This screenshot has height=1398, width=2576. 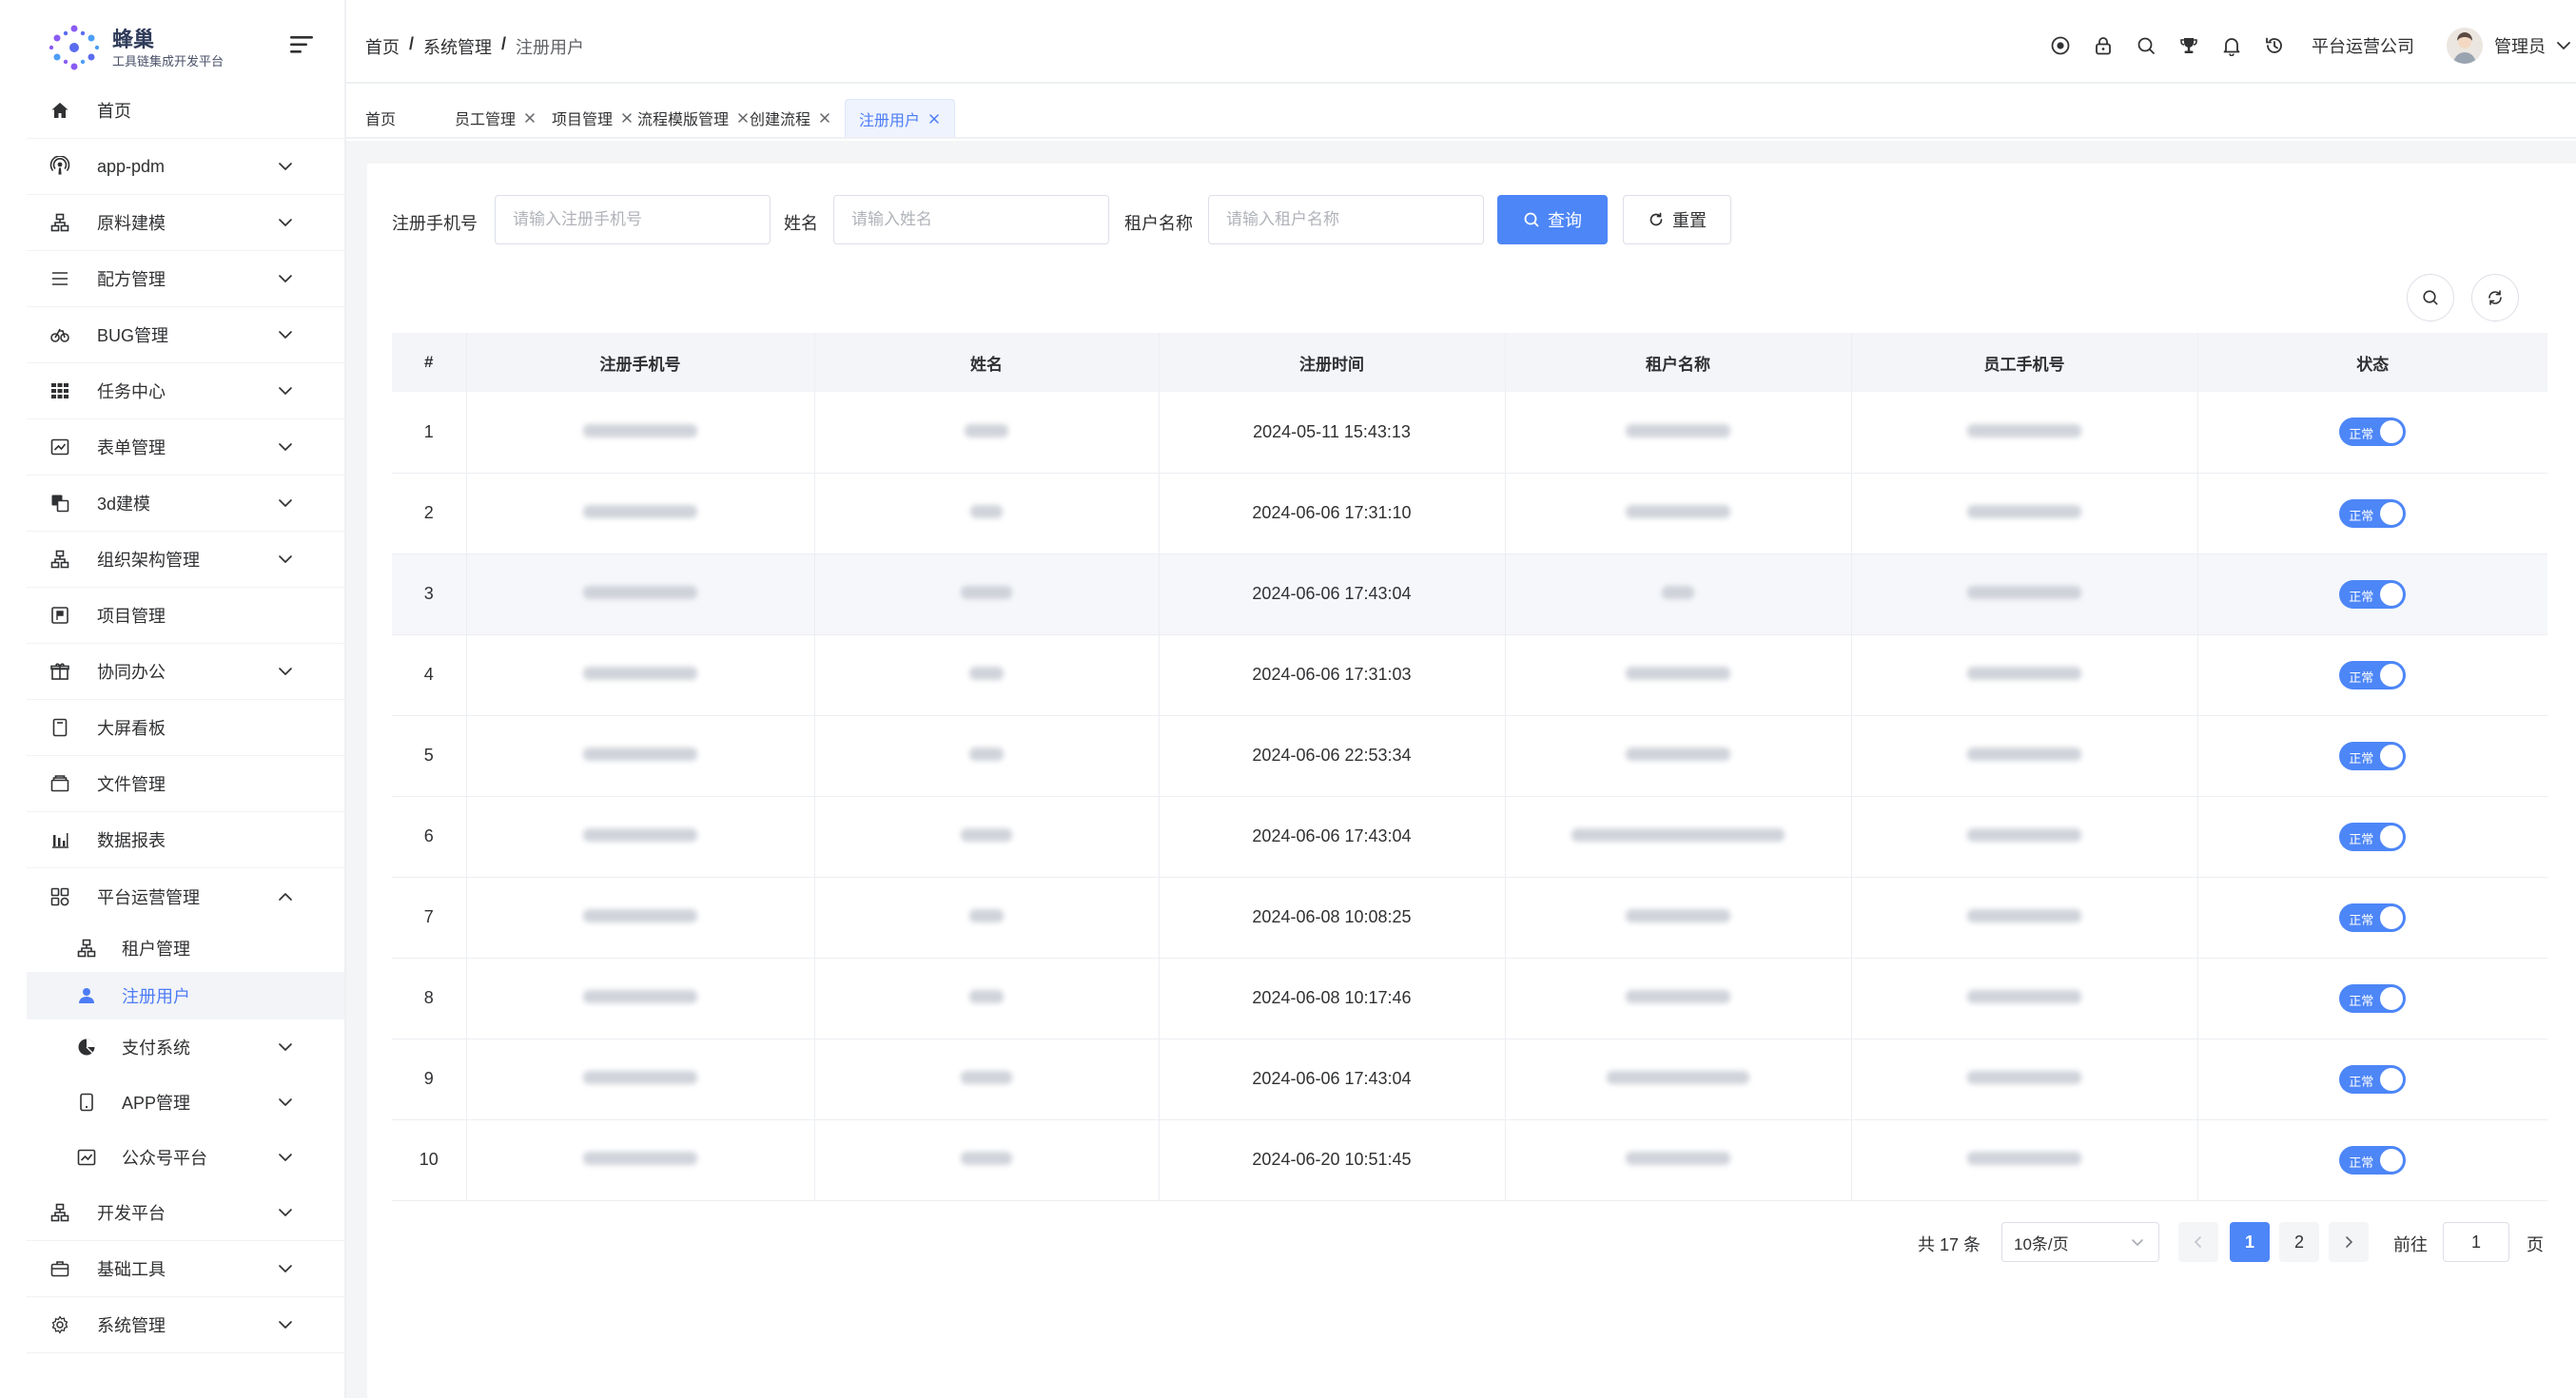 What do you see at coordinates (186, 672) in the screenshot?
I see `sidebar-item: 协同办公` at bounding box center [186, 672].